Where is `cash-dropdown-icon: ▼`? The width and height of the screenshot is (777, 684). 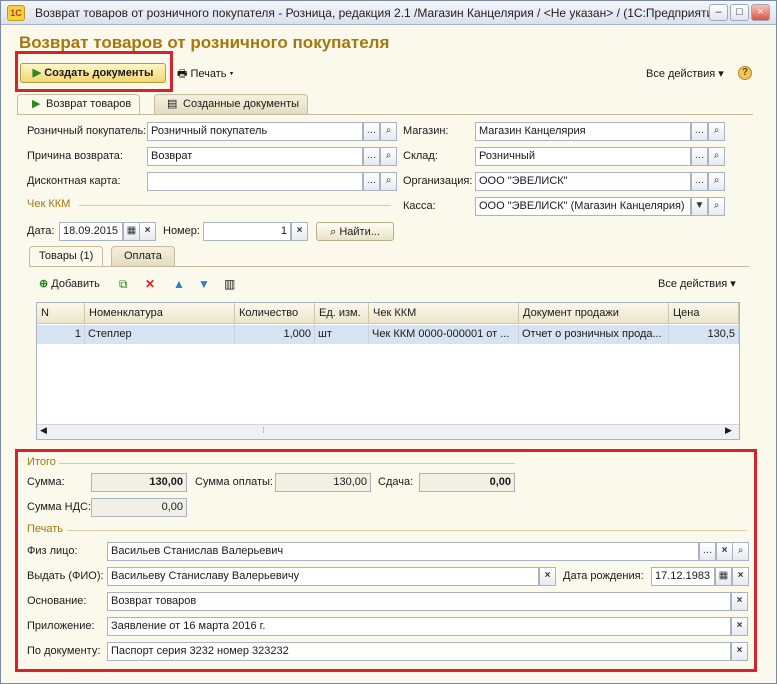 cash-dropdown-icon: ▼ is located at coordinates (699, 206).